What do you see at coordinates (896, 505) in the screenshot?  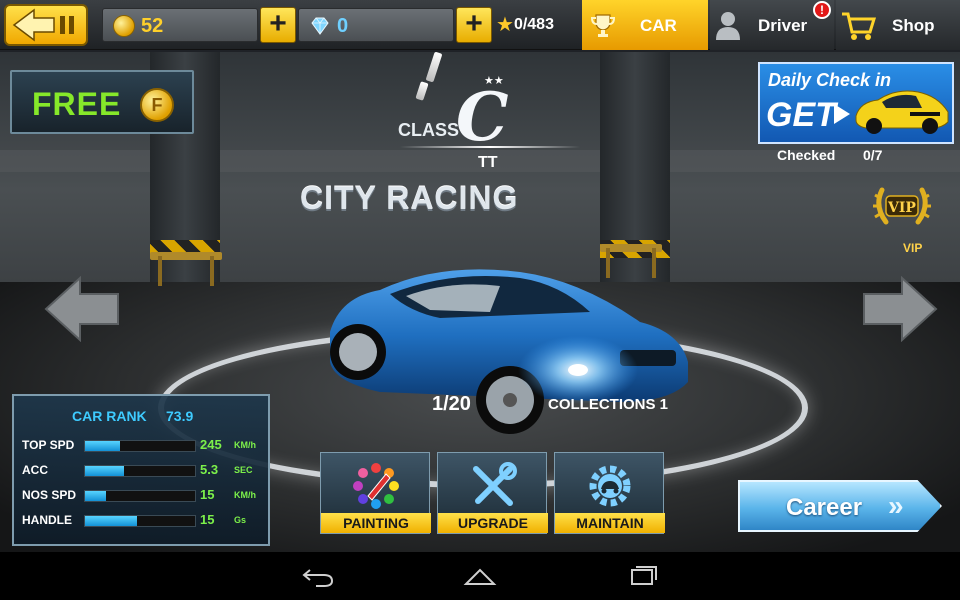 I see `double-chevron-icon: »` at bounding box center [896, 505].